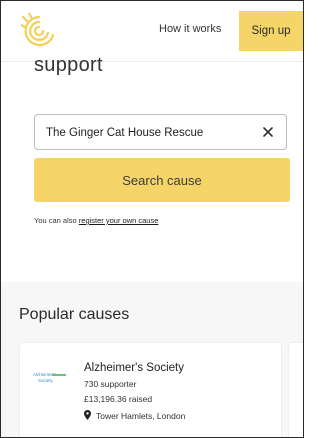  I want to click on search-cause-button: Search cause, so click(162, 180).